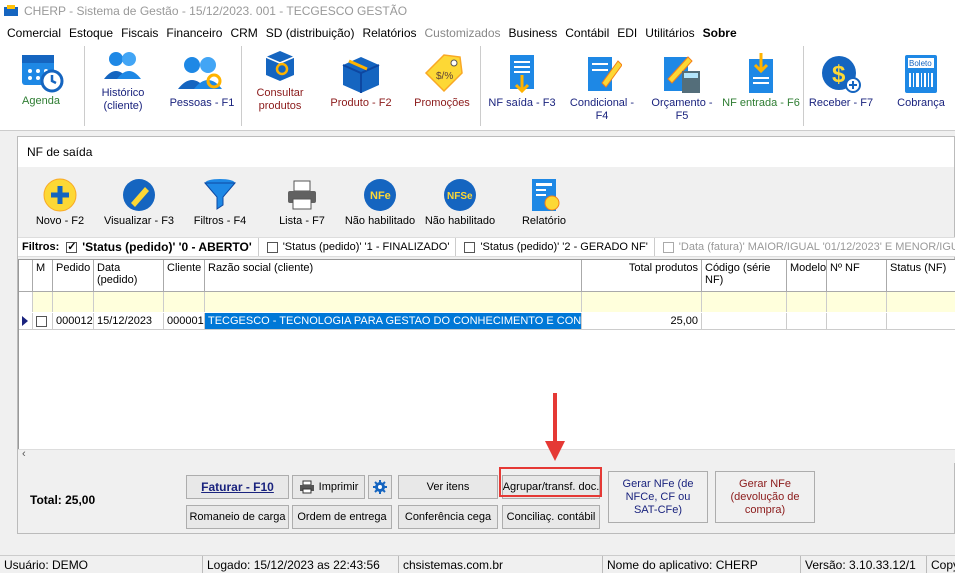 The image size is (955, 573). I want to click on ribbon-historico: Histórico (cliente), so click(123, 80).